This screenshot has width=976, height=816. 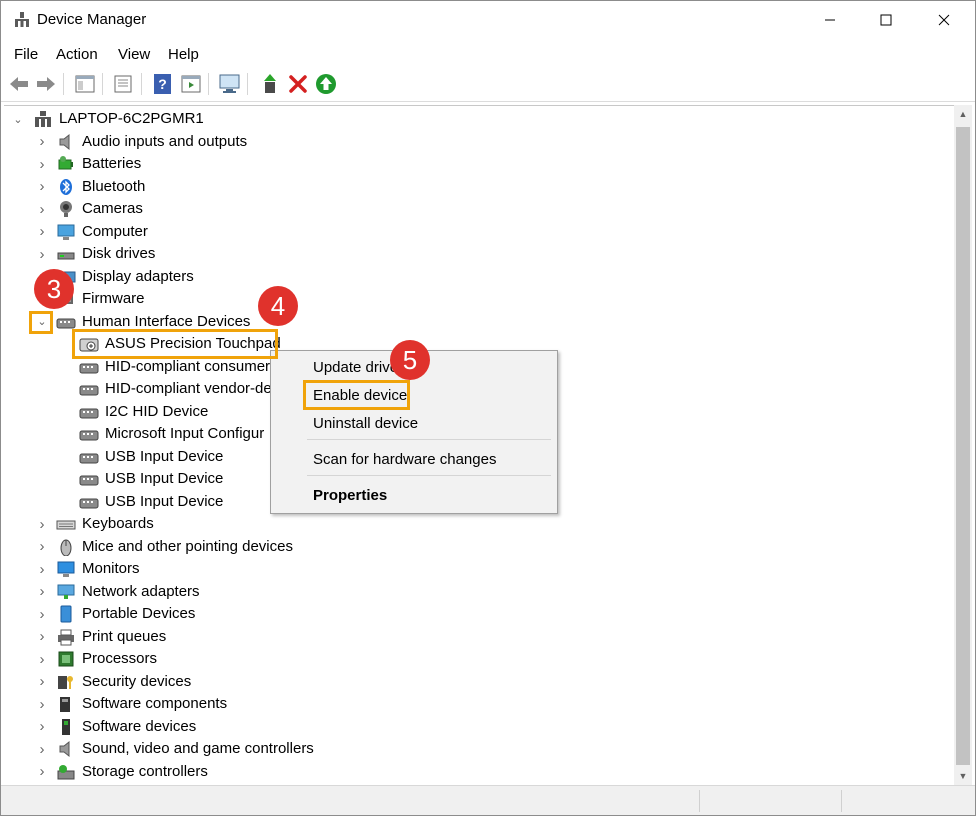 I want to click on highlight-expand-toggle, so click(x=41, y=322).